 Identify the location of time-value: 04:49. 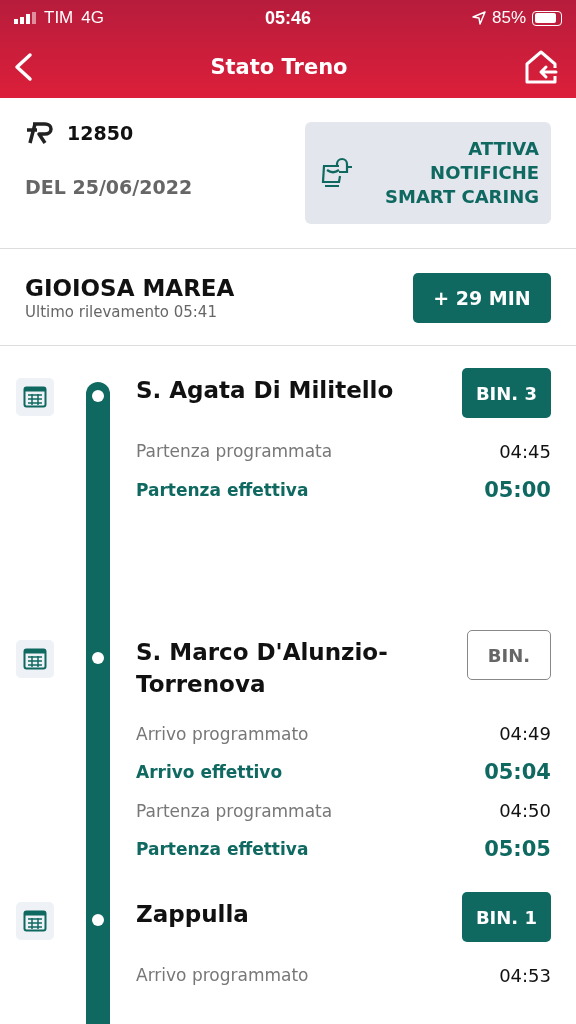
(525, 734).